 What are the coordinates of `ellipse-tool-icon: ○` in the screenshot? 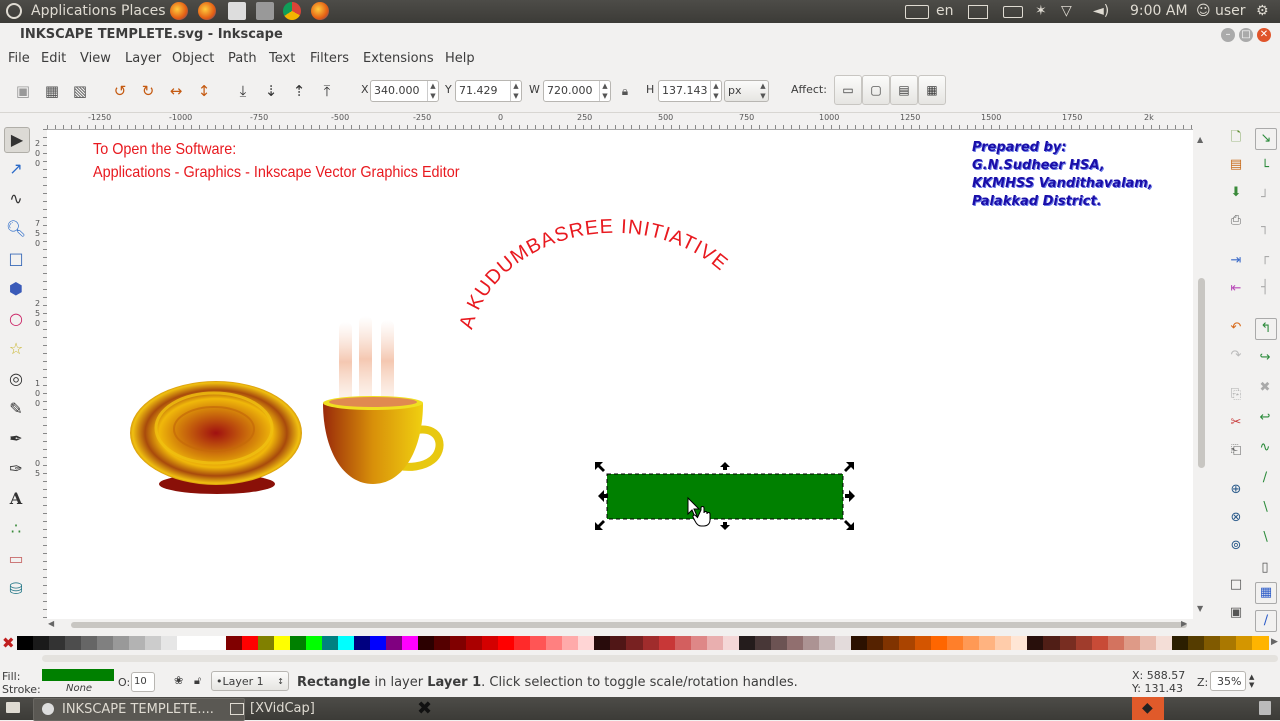 It's located at (16, 319).